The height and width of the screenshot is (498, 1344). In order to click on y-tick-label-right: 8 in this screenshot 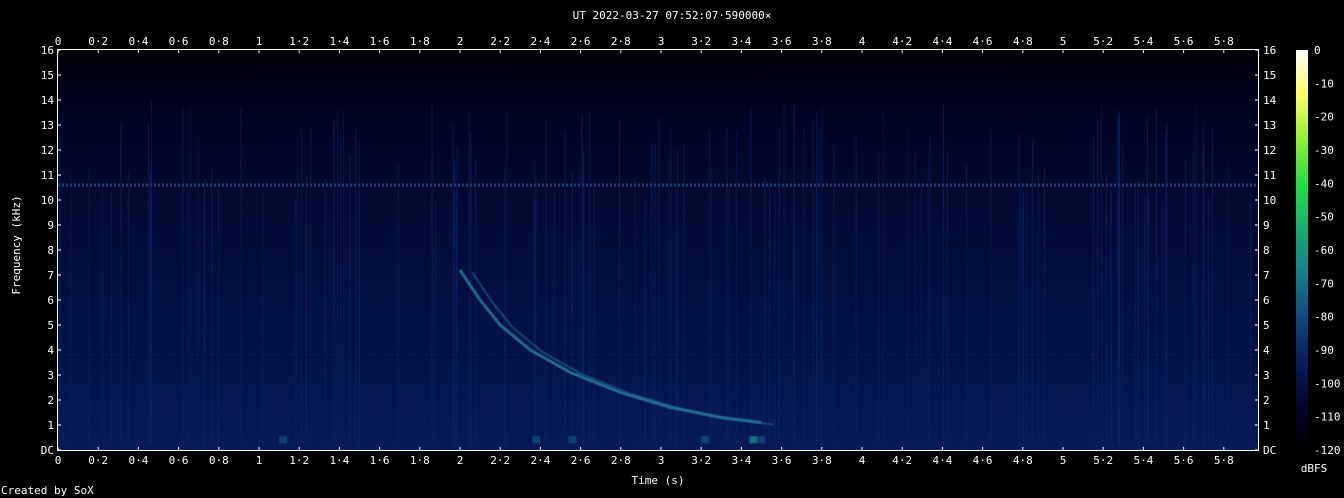, I will do `click(1266, 250)`.